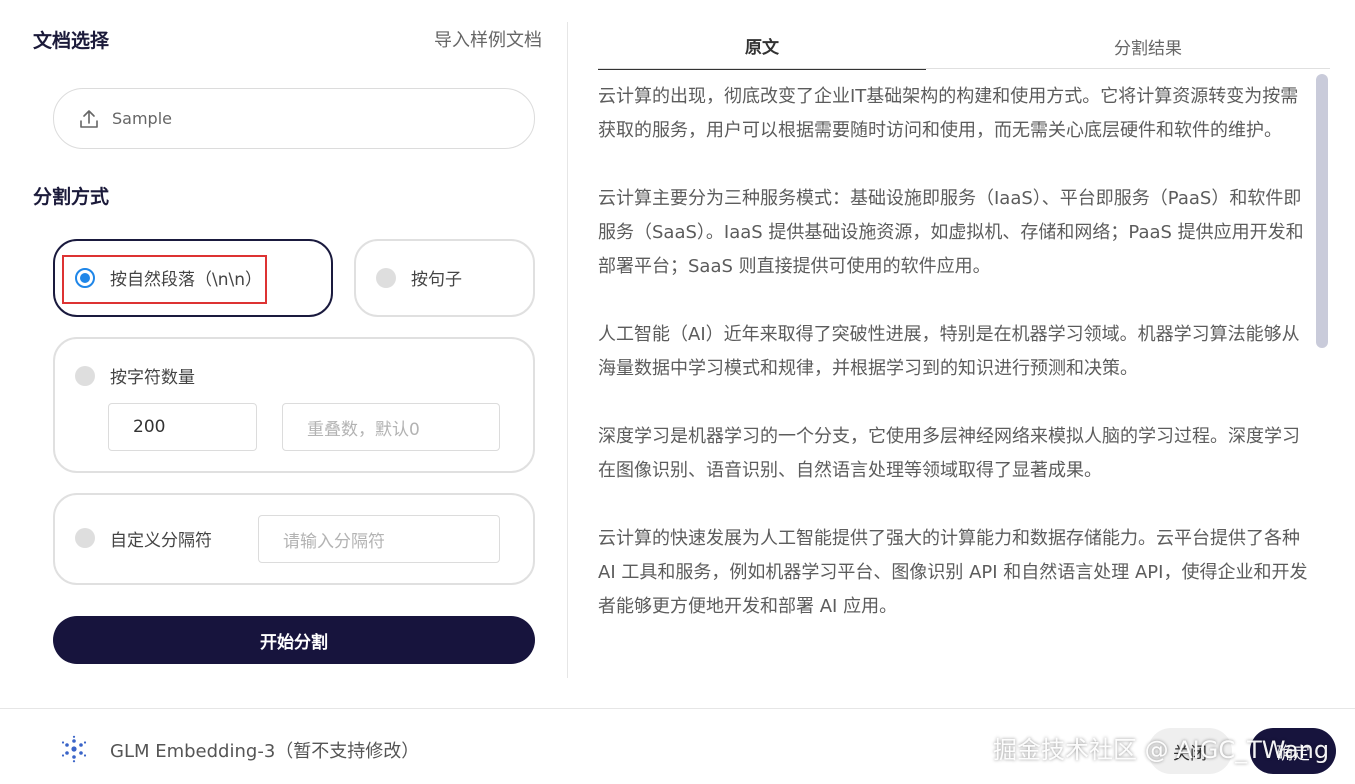 This screenshot has height=784, width=1355. Describe the element at coordinates (152, 378) in the screenshot. I see `option-char-count-label: 按字符数量` at that location.